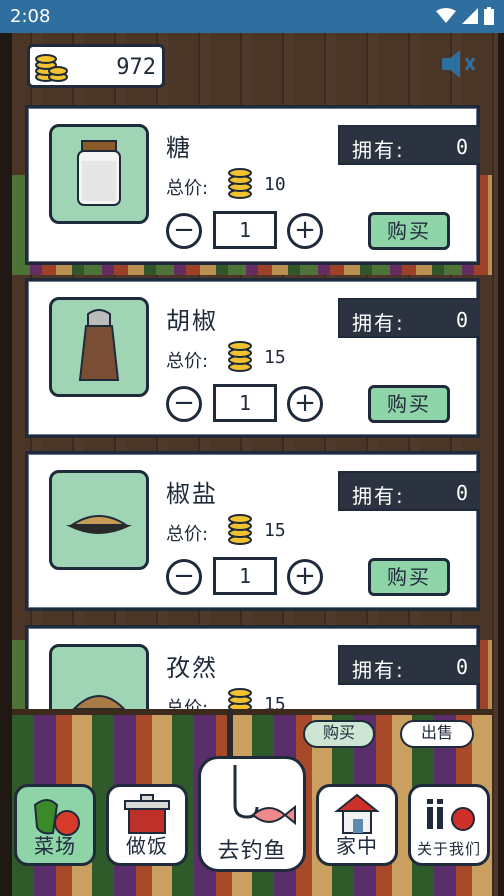  Describe the element at coordinates (136, 67) in the screenshot. I see `coin-count: 972` at that location.